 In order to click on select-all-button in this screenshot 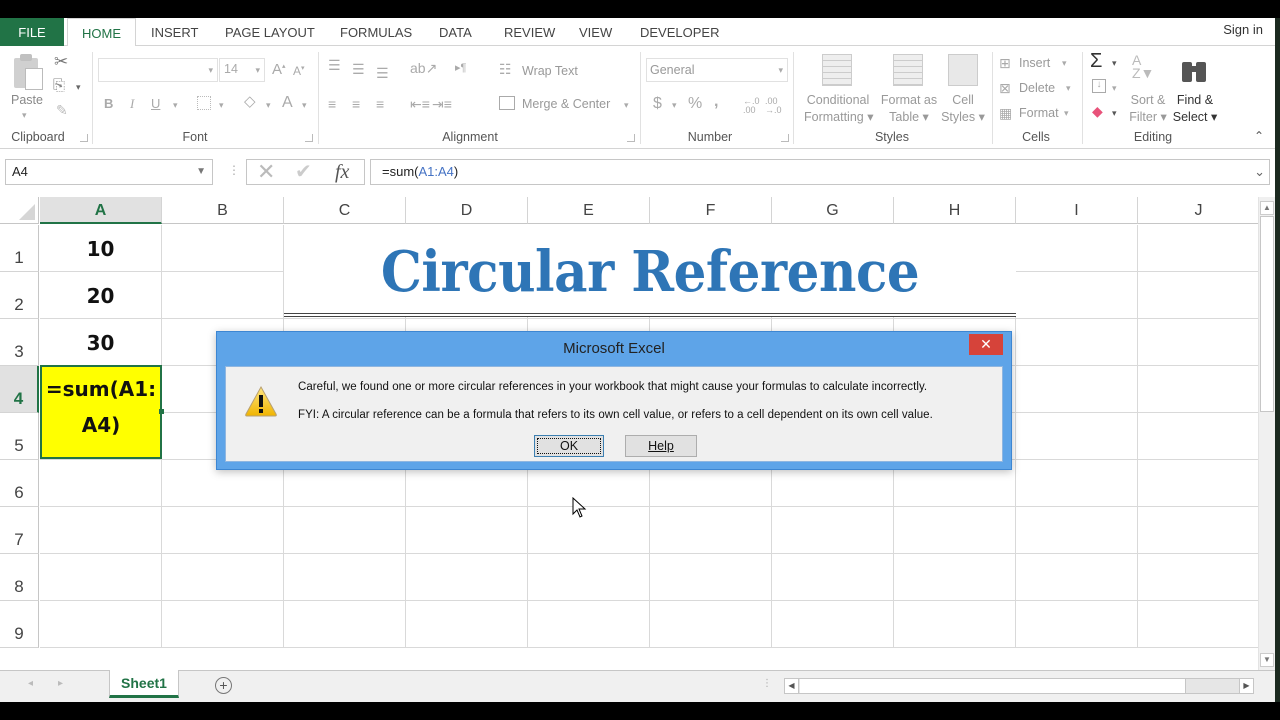, I will do `click(19, 210)`.